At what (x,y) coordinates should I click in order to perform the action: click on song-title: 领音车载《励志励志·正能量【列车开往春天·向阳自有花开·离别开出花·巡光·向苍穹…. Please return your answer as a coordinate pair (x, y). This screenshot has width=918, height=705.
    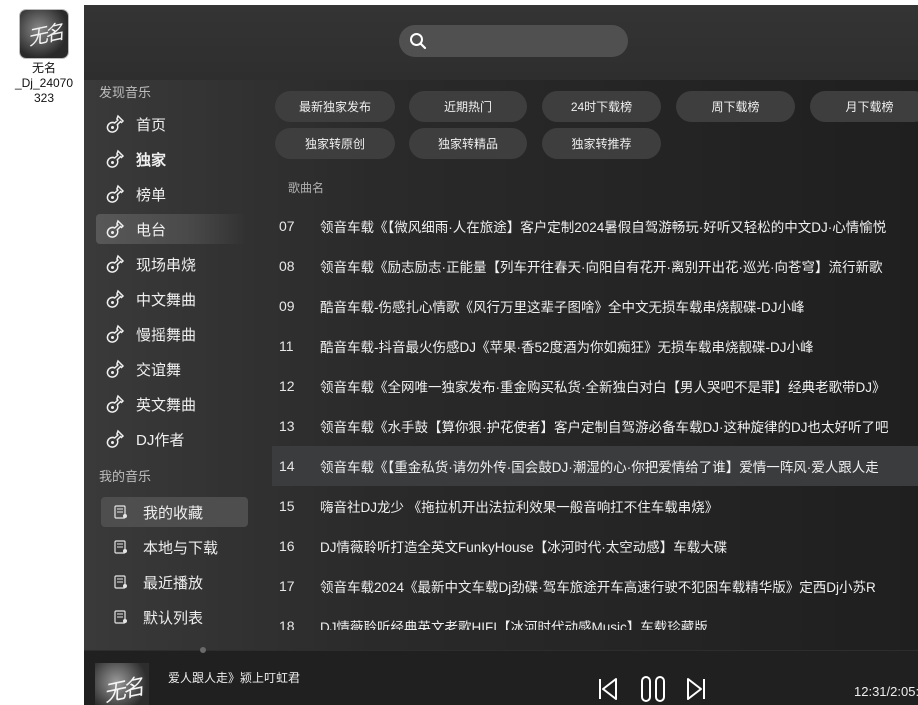
    Looking at the image, I should click on (601, 267).